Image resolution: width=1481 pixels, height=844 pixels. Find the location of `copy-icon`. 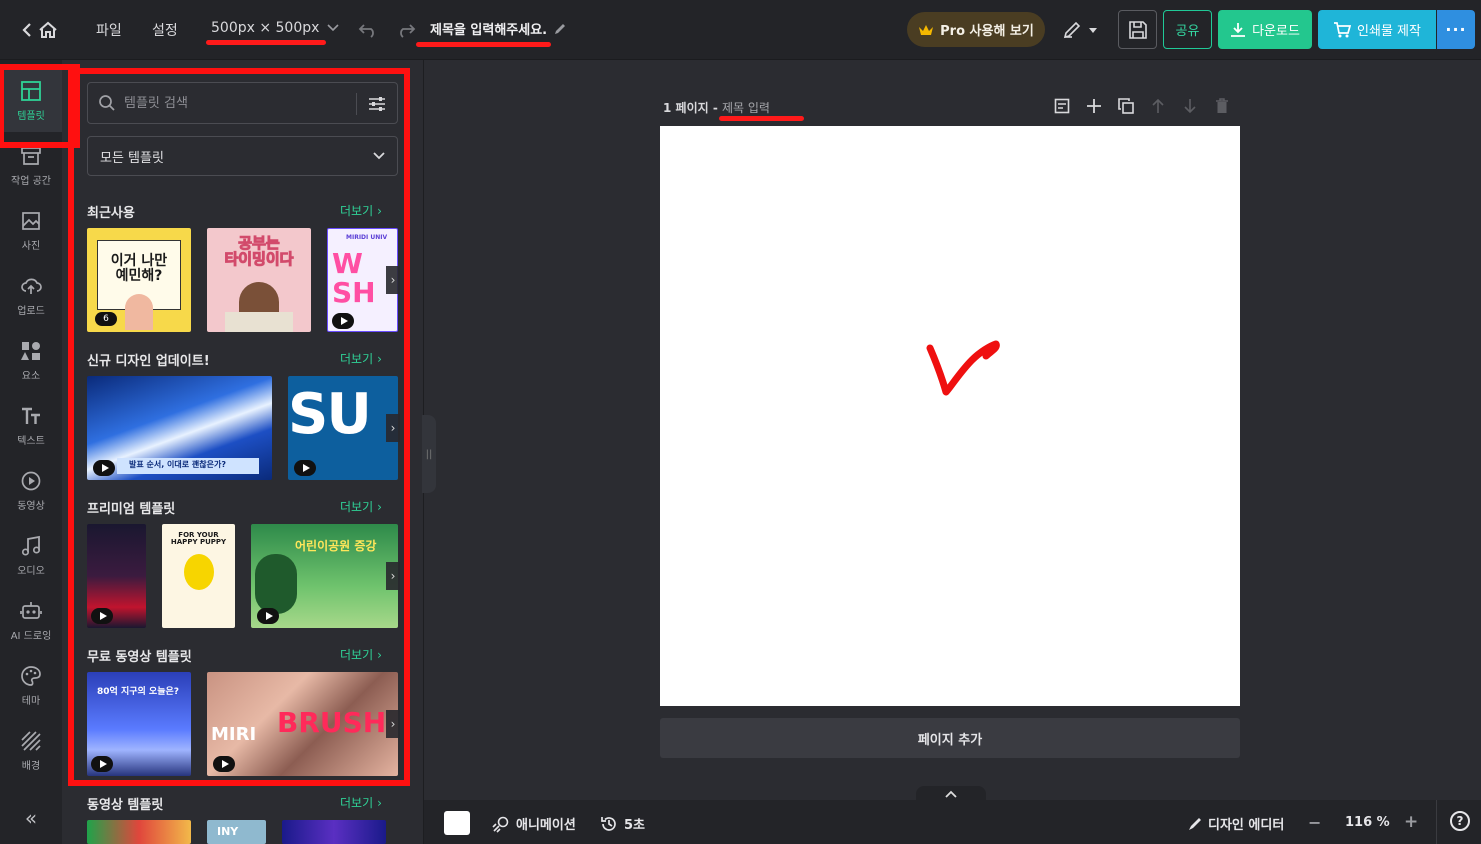

copy-icon is located at coordinates (1126, 106).